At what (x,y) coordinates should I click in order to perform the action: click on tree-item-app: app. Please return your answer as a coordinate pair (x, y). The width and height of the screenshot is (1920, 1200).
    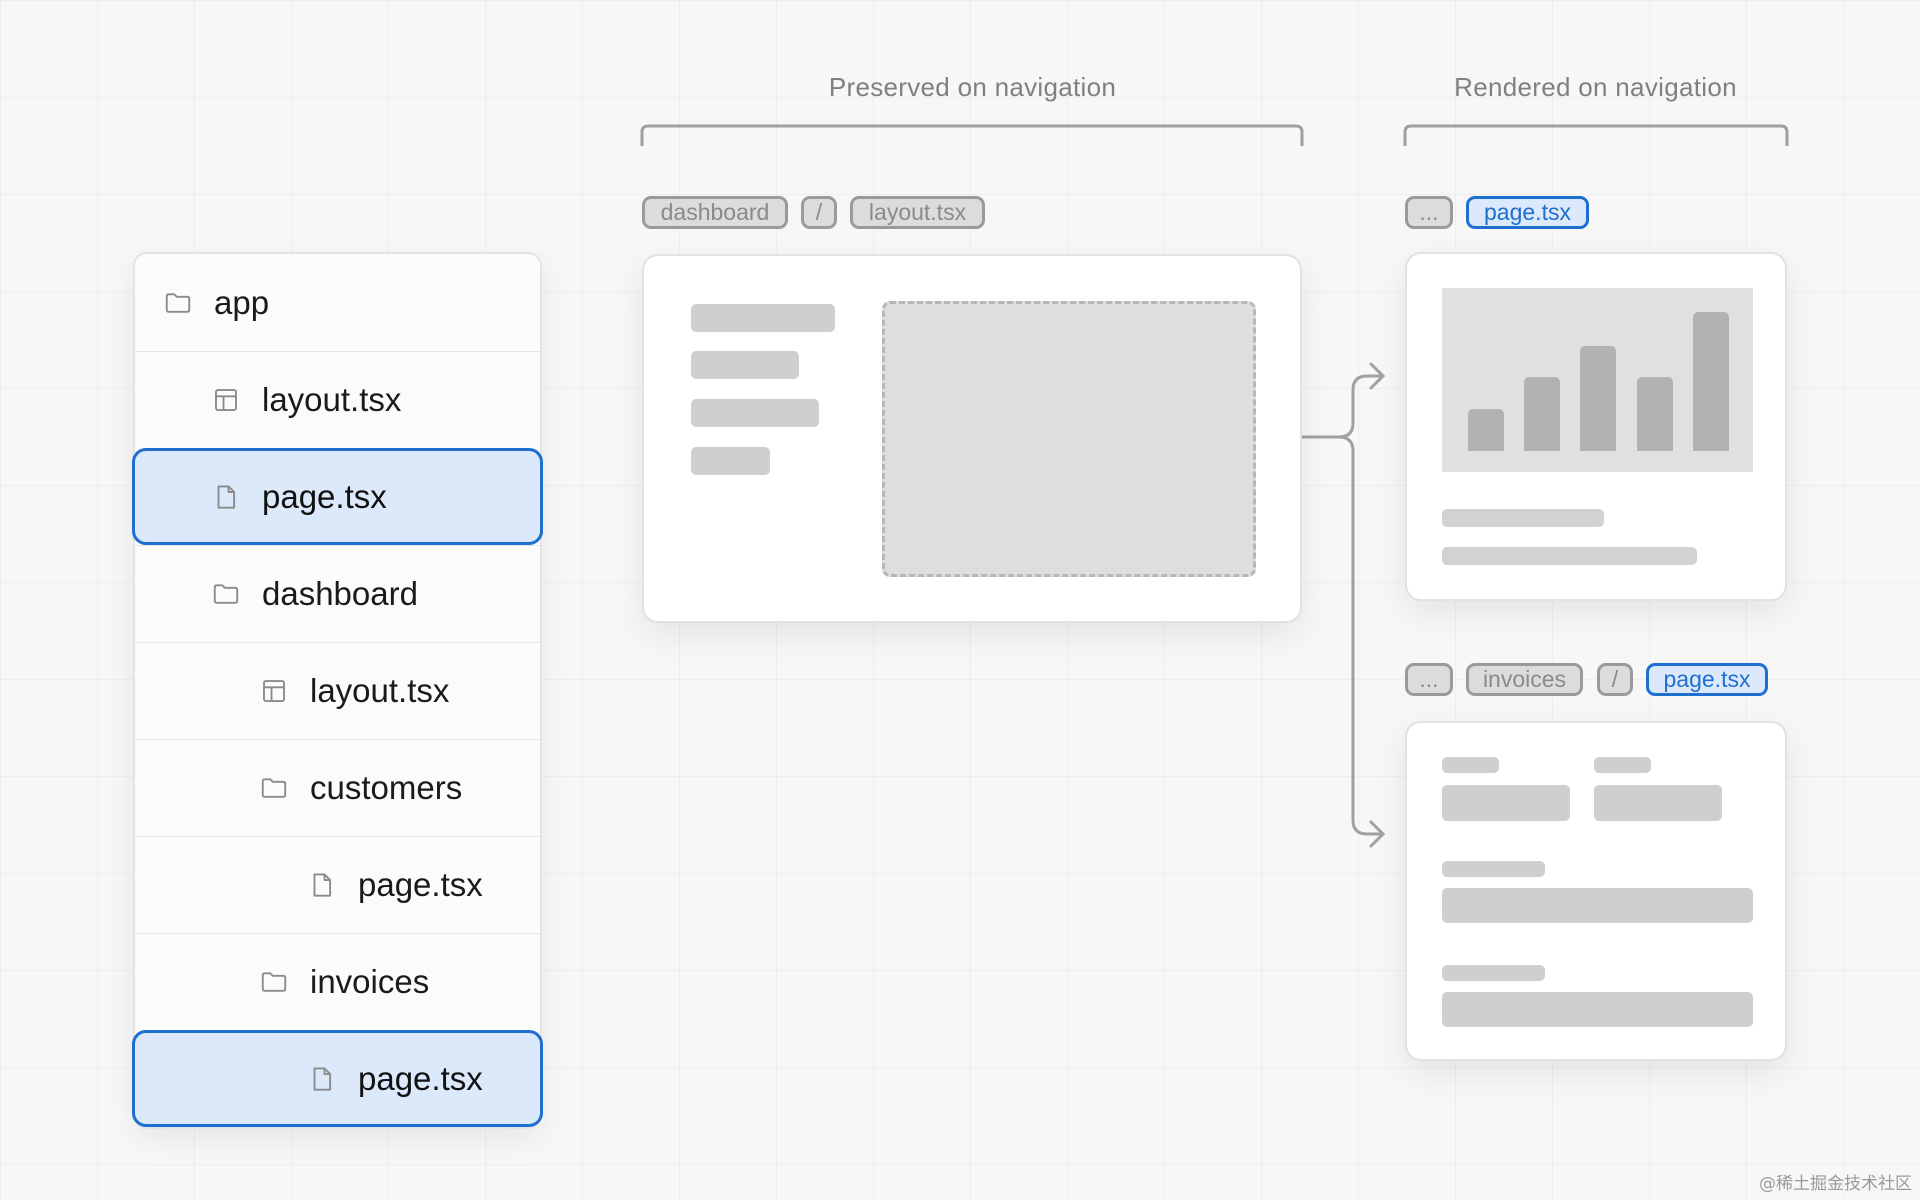
    Looking at the image, I should click on (337, 302).